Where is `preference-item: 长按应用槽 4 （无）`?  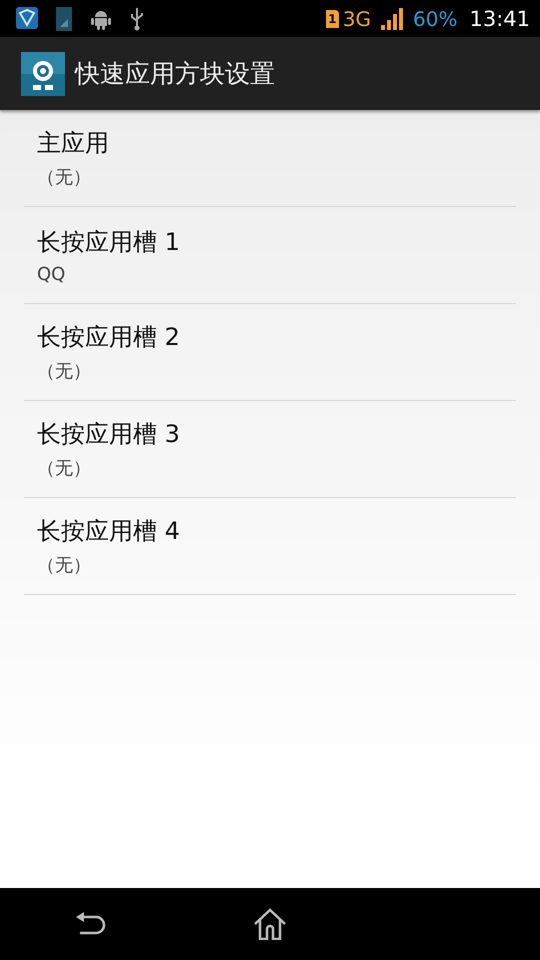 preference-item: 长按应用槽 4 （无） is located at coordinates (270, 546).